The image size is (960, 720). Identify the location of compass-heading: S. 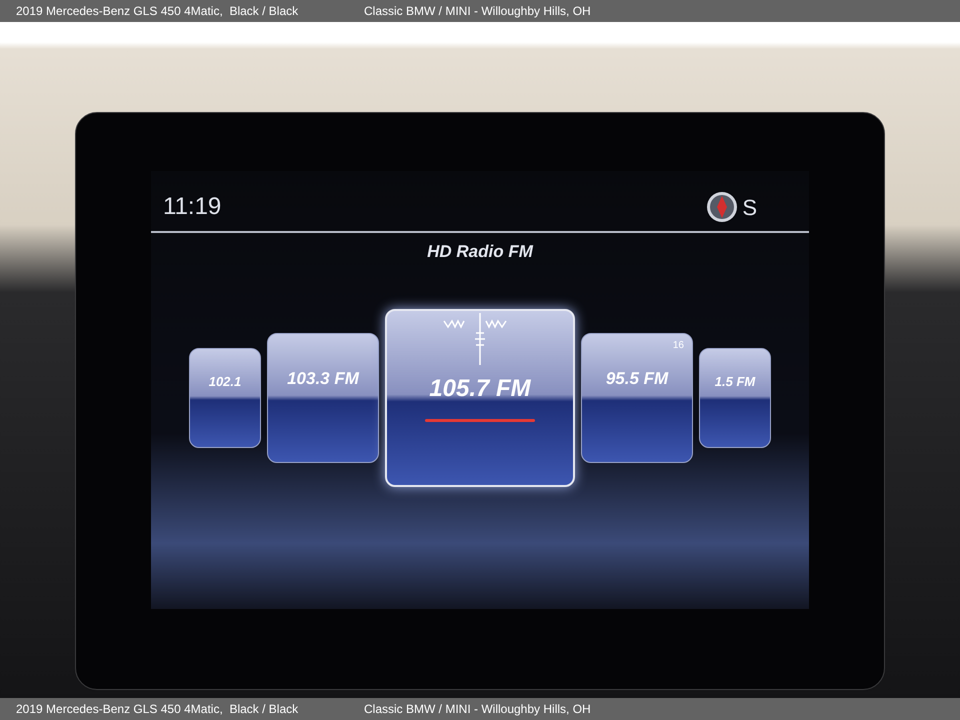
(749, 208).